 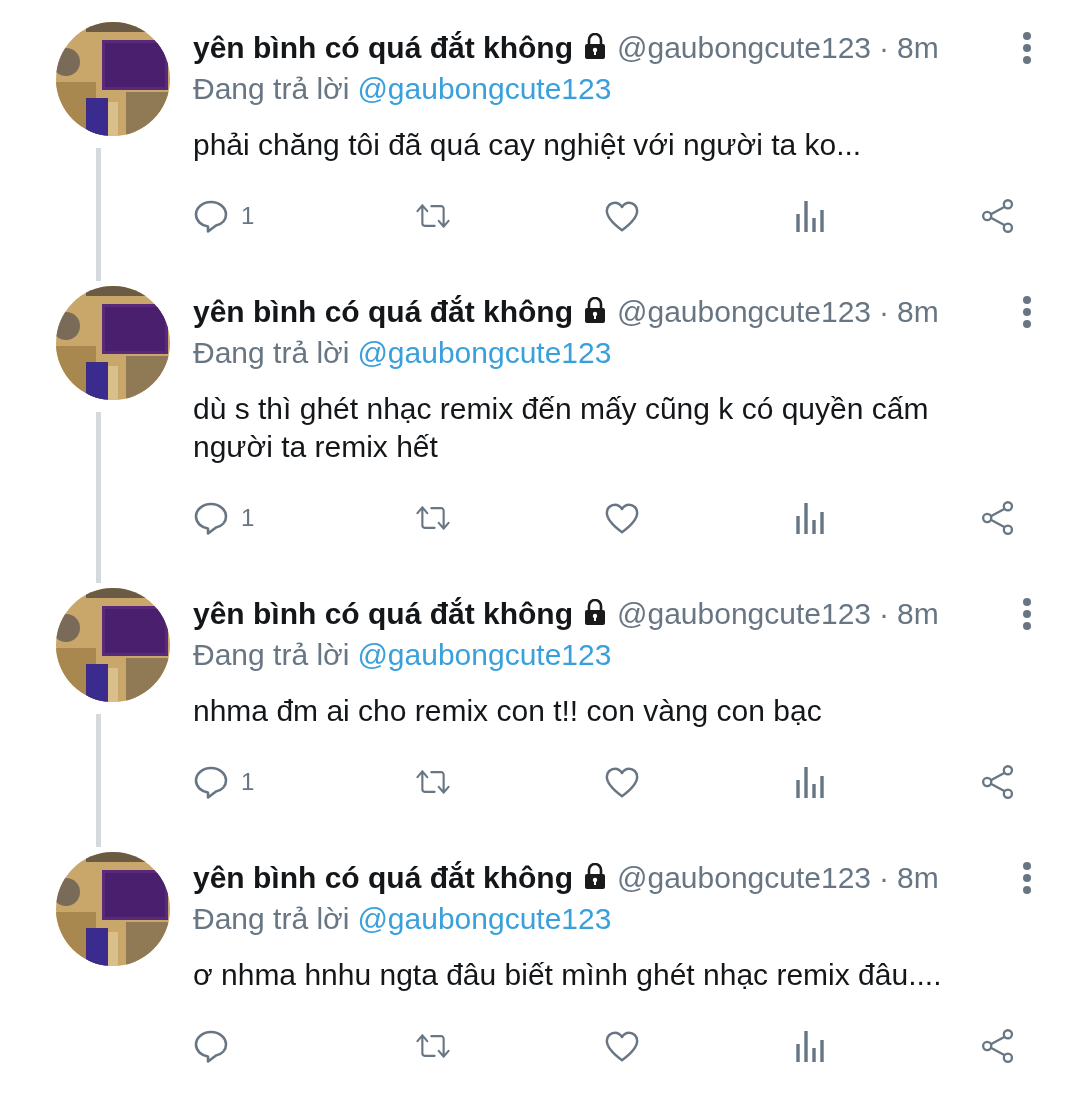 What do you see at coordinates (561, 428) in the screenshot?
I see `tweet-text: dù s thì ghét nhạc remix đến mấy cũng k có quyền cấm người ta remix hết` at bounding box center [561, 428].